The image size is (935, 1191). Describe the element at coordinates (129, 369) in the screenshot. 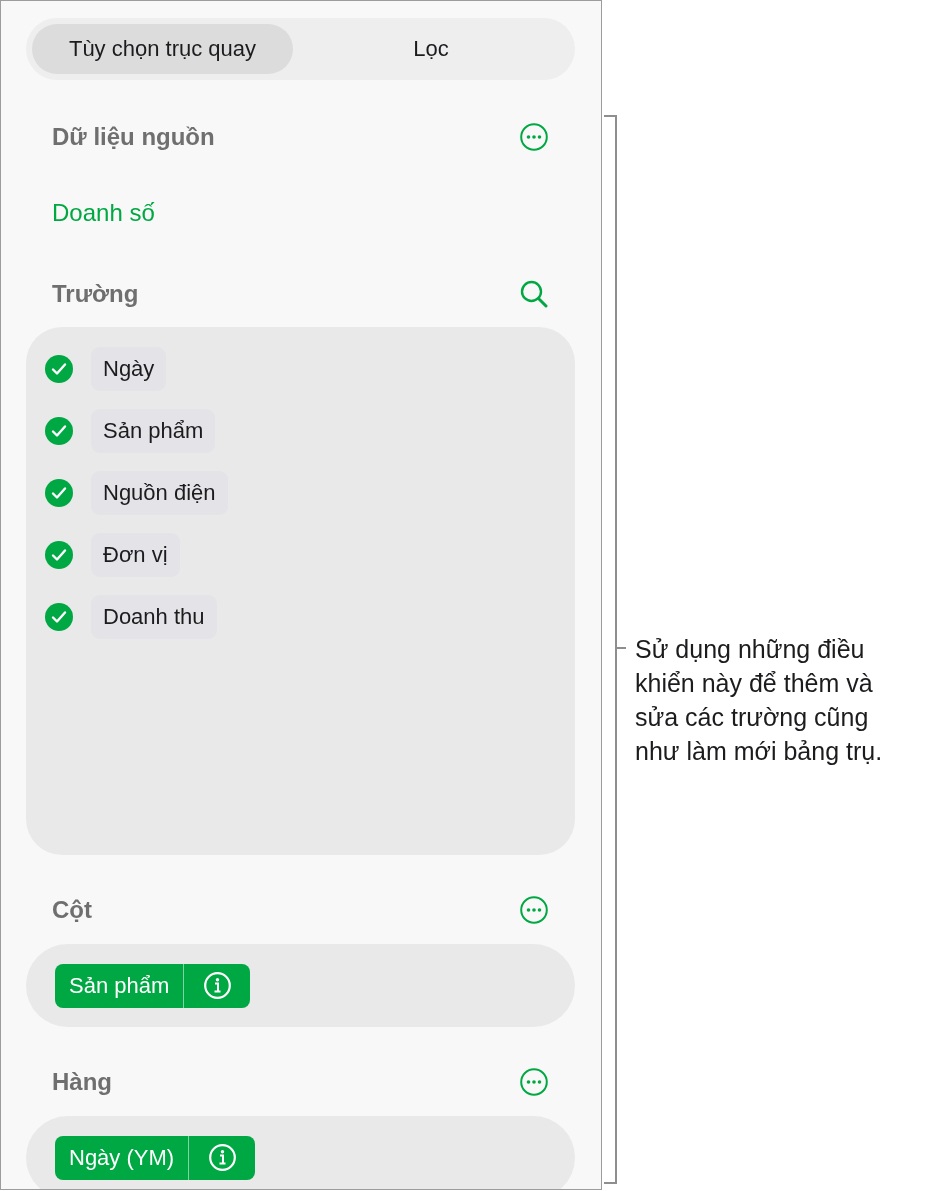

I see `field-tag: Ngày` at that location.